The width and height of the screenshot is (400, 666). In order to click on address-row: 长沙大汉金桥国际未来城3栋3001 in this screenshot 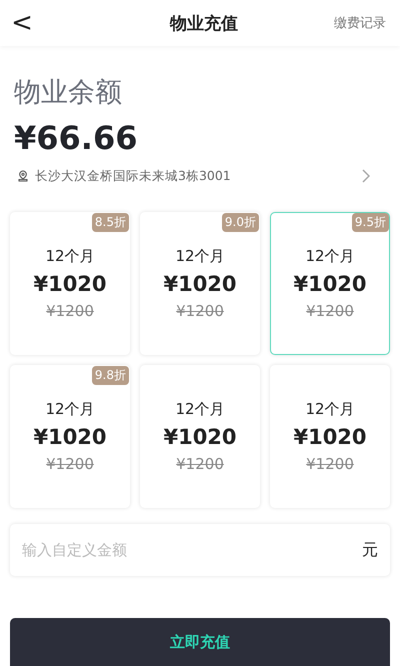, I will do `click(200, 176)`.